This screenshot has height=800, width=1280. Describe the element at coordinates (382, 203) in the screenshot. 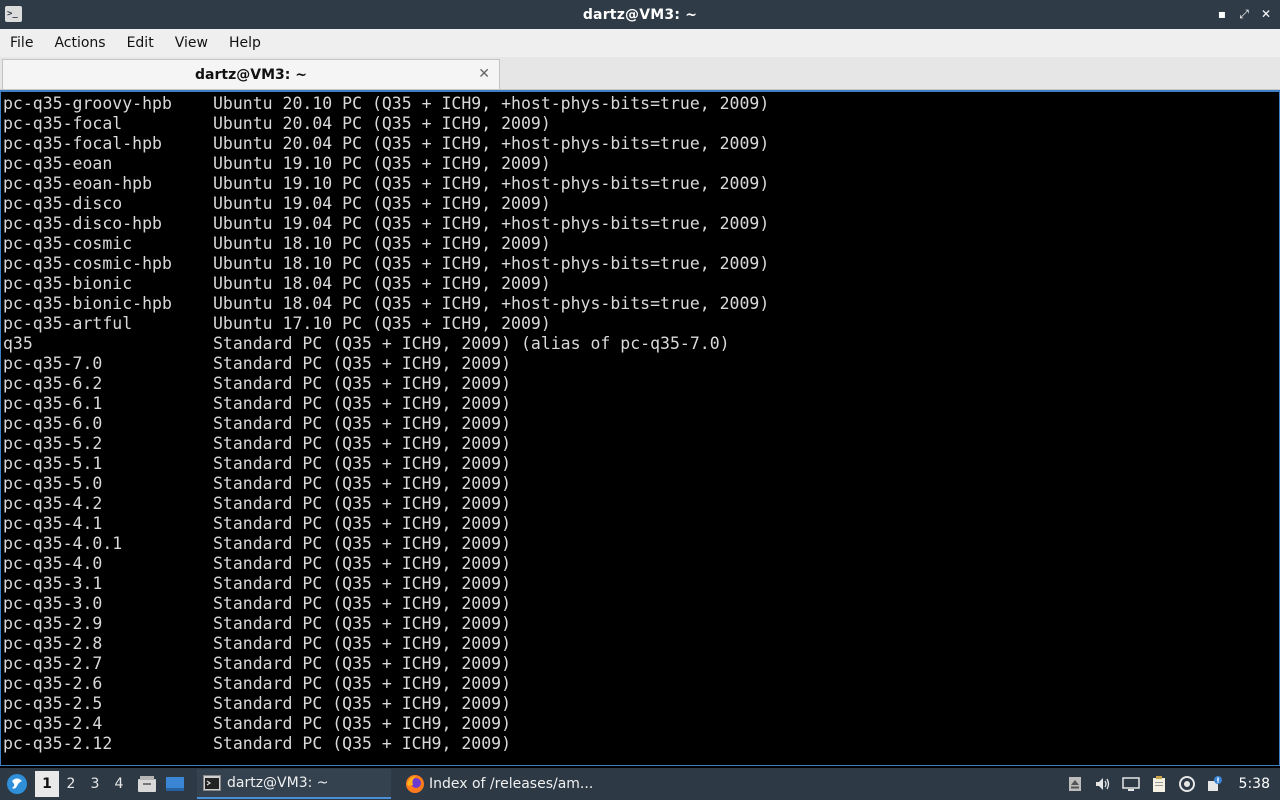

I see `machine-description: Ubuntu 19.04 PC (Q35 + ICH9, 2009)` at that location.